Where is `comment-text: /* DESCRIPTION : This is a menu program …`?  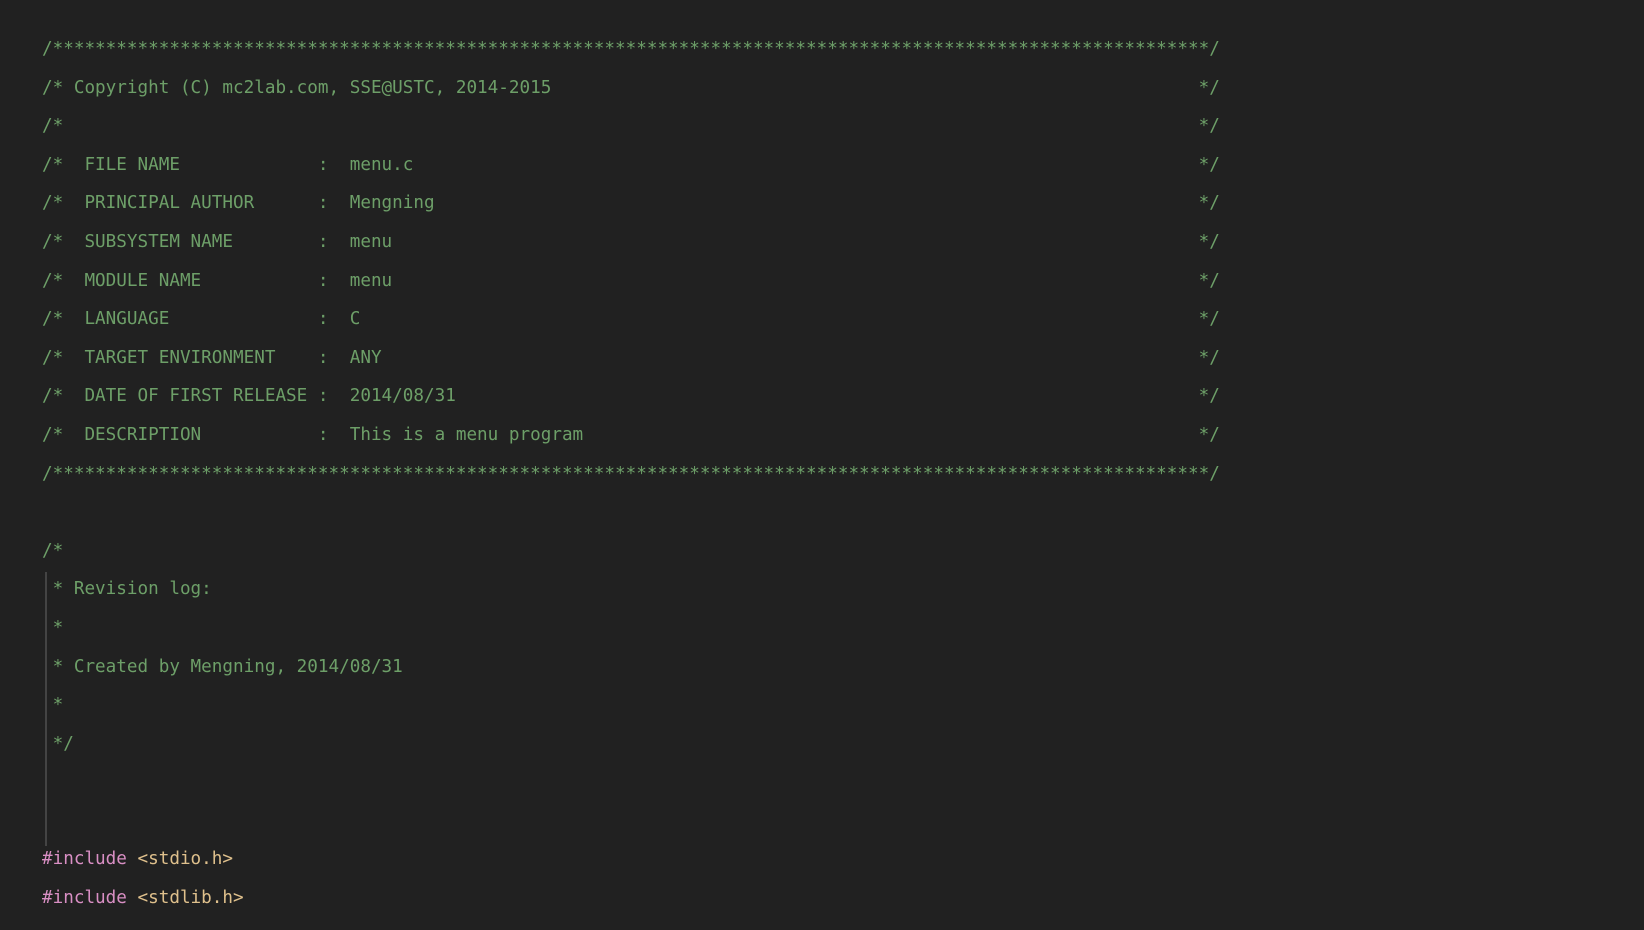 comment-text: /* DESCRIPTION : This is a menu program … is located at coordinates (631, 434).